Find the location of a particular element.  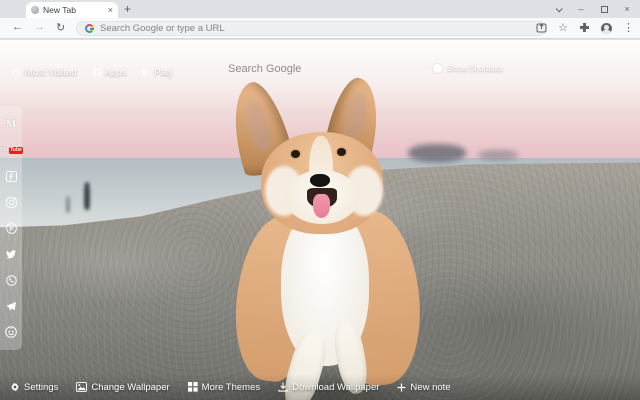

page-search is located at coordinates (320, 69).